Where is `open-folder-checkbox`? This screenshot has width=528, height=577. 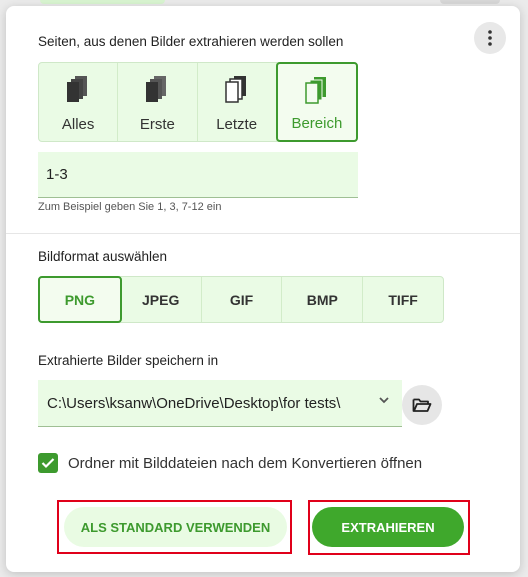 open-folder-checkbox is located at coordinates (48, 463).